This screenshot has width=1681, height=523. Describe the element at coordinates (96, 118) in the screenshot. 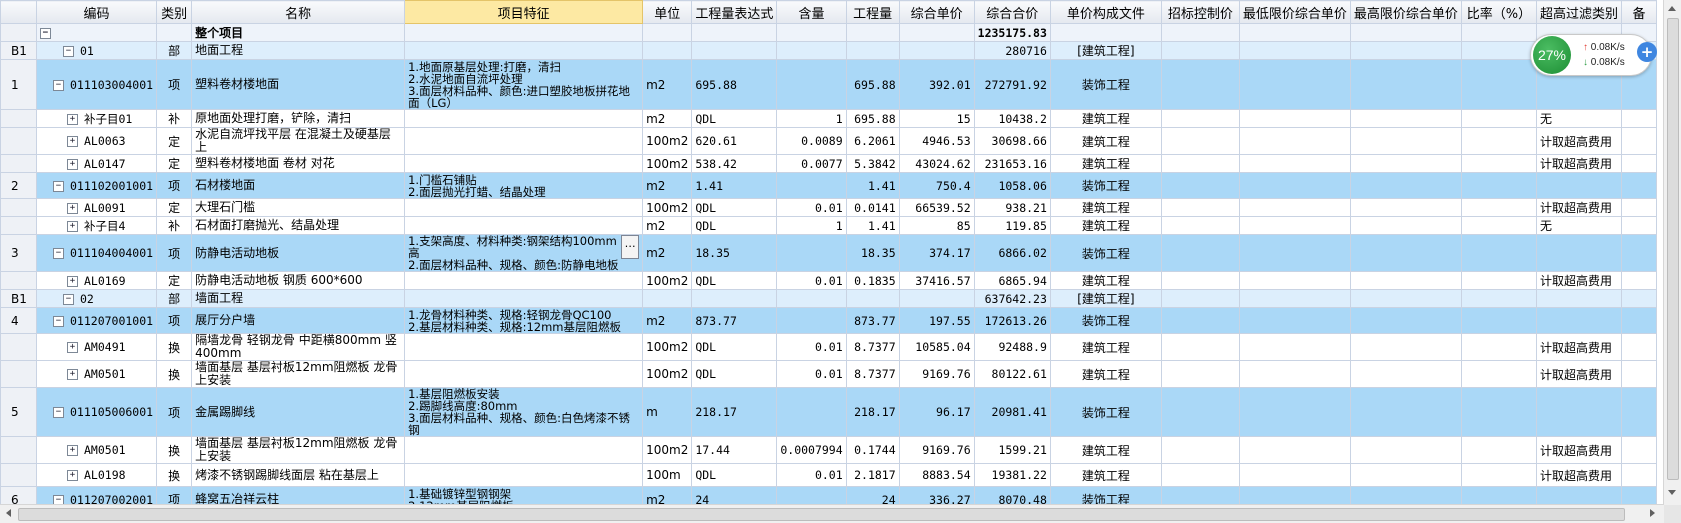

I see `code-cell: + 补子目01` at that location.